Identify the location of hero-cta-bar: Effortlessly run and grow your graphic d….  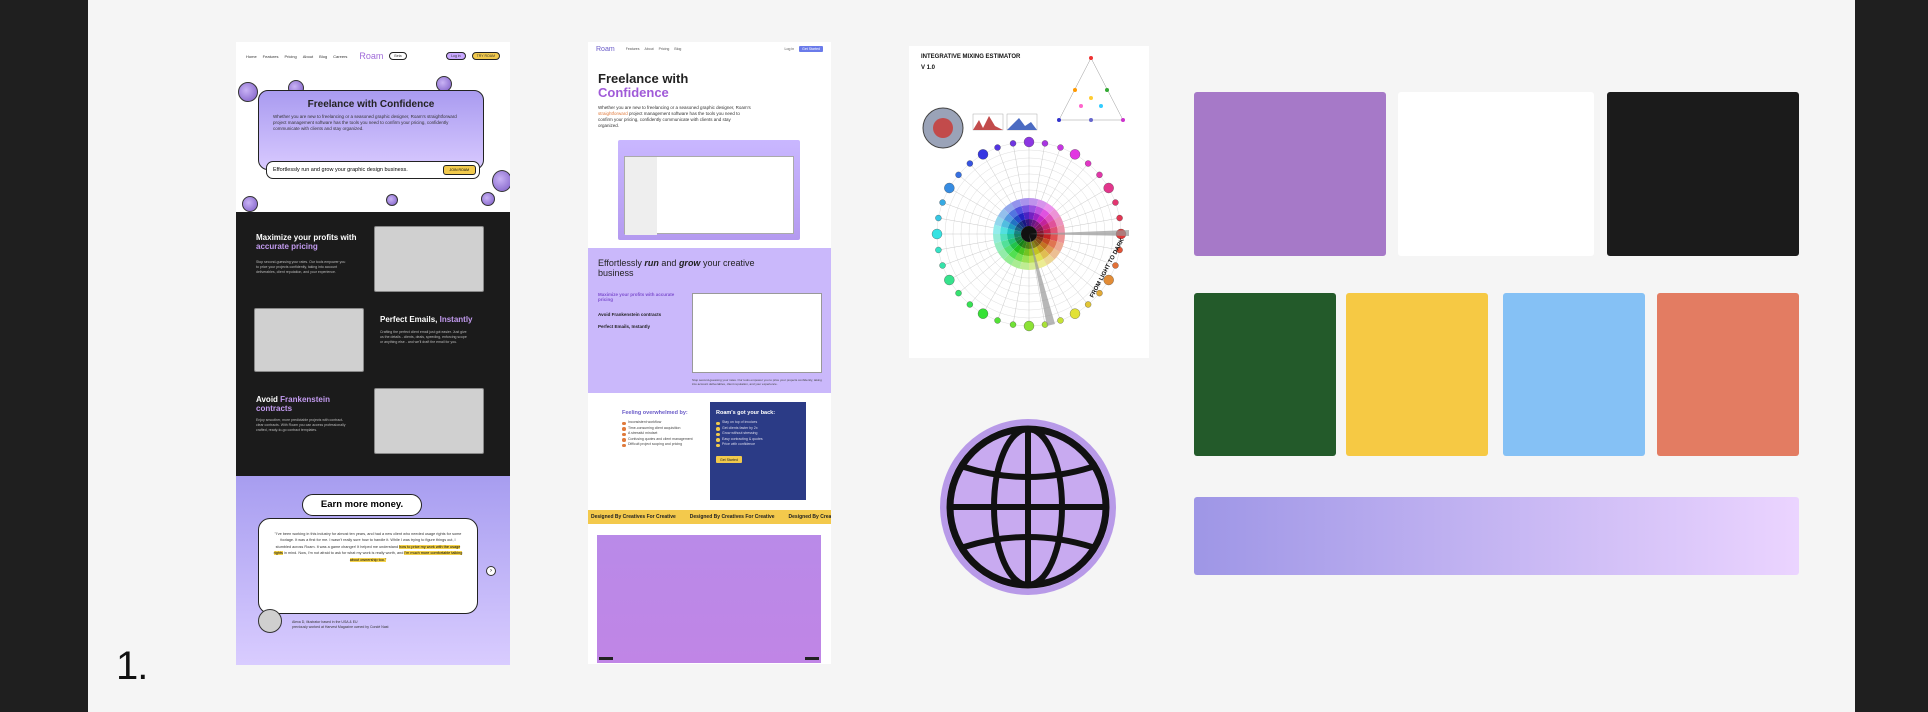
(373, 170).